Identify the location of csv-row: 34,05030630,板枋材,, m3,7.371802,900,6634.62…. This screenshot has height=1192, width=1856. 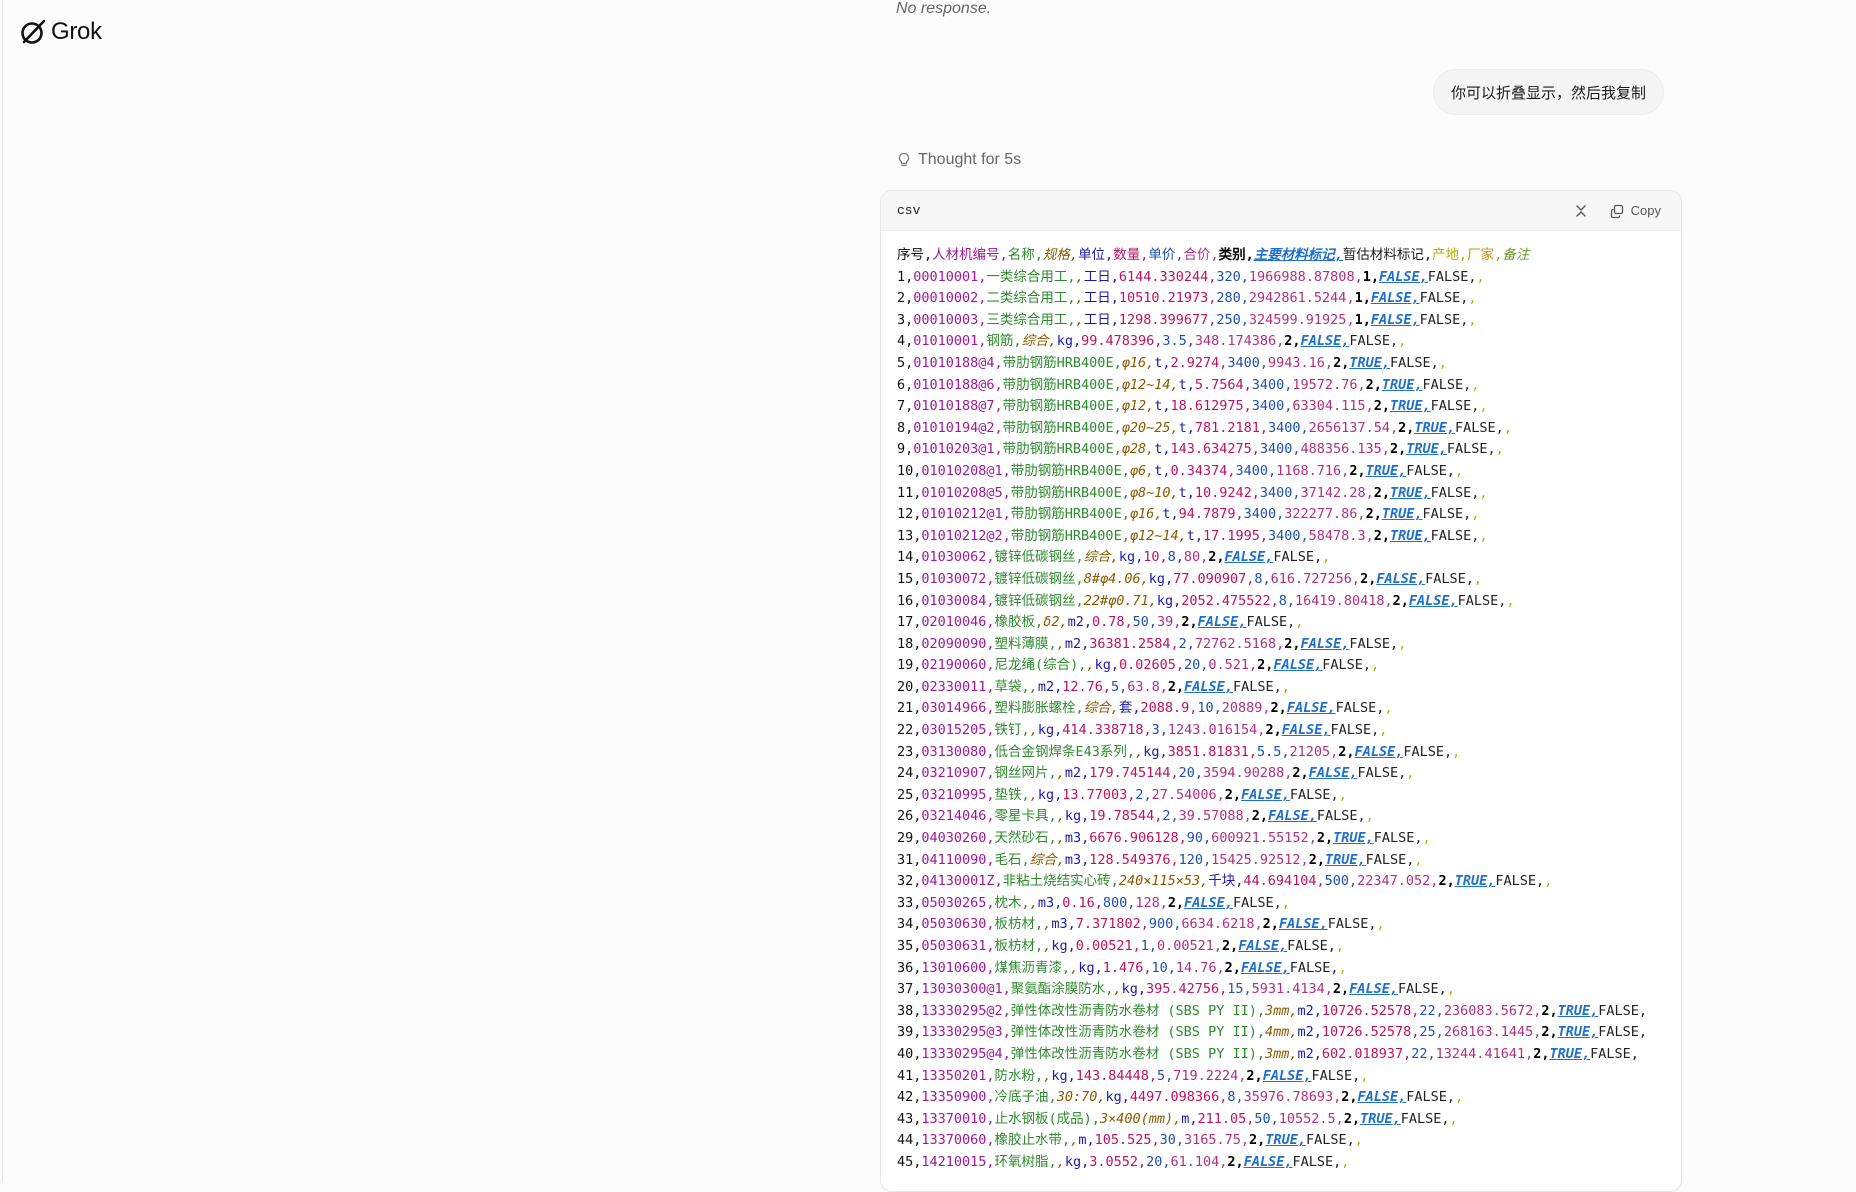
(1281, 925).